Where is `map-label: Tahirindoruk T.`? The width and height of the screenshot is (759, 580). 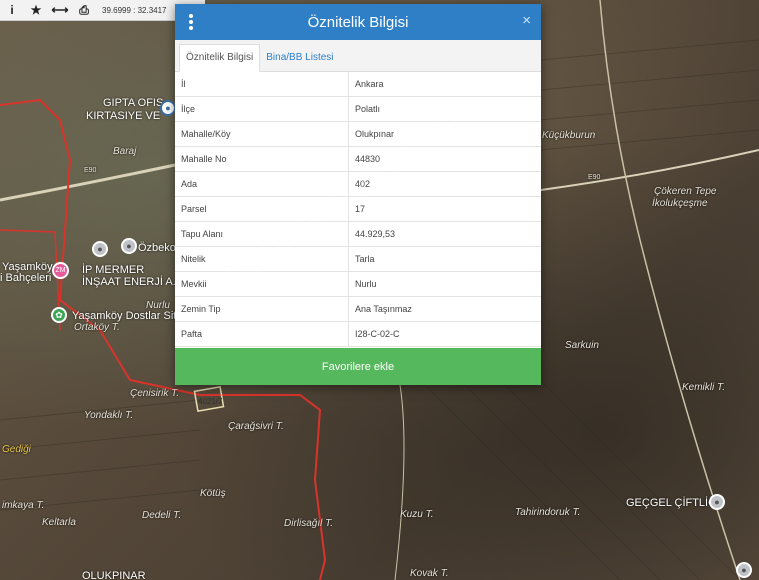 map-label: Tahirindoruk T. is located at coordinates (548, 512).